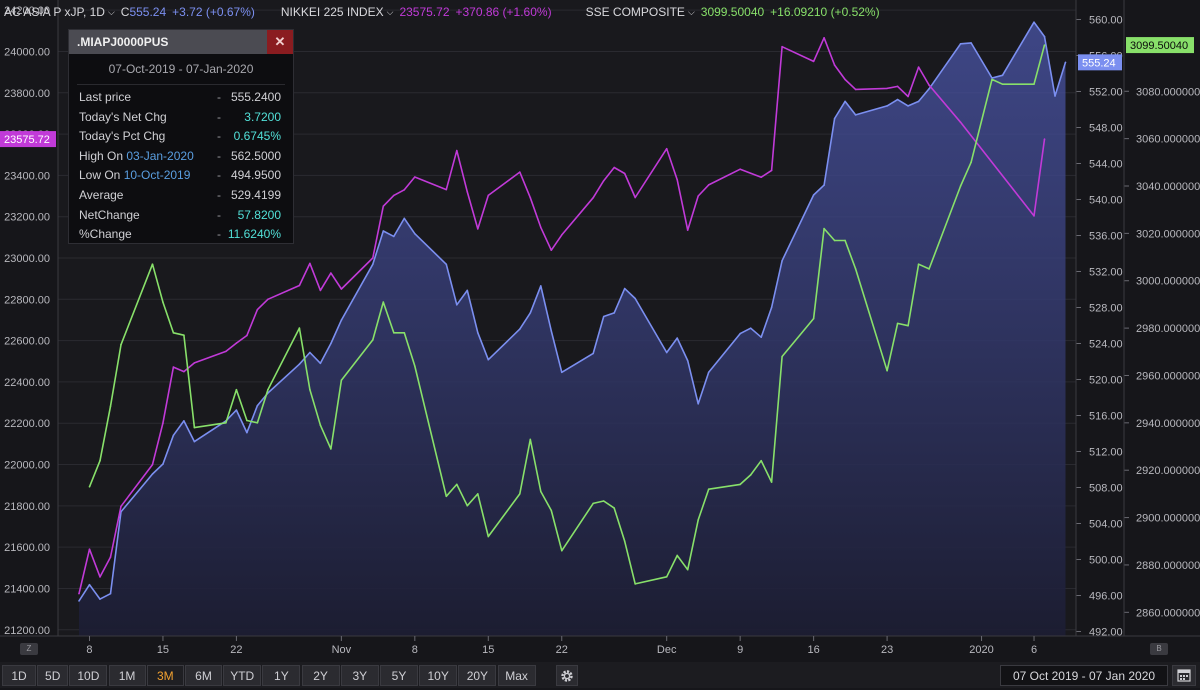 The image size is (1200, 690). What do you see at coordinates (1168, 613) in the screenshot?
I see `y-right2-tick-label: 2860.000000` at bounding box center [1168, 613].